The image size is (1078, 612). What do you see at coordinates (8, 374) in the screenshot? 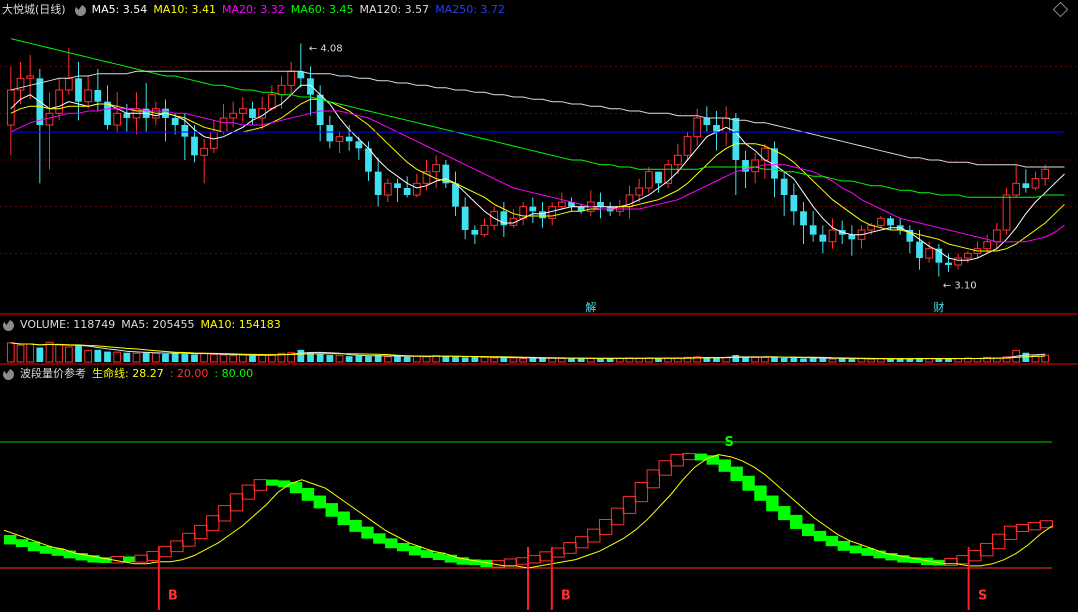
I see `indicator-menu-icon` at bounding box center [8, 374].